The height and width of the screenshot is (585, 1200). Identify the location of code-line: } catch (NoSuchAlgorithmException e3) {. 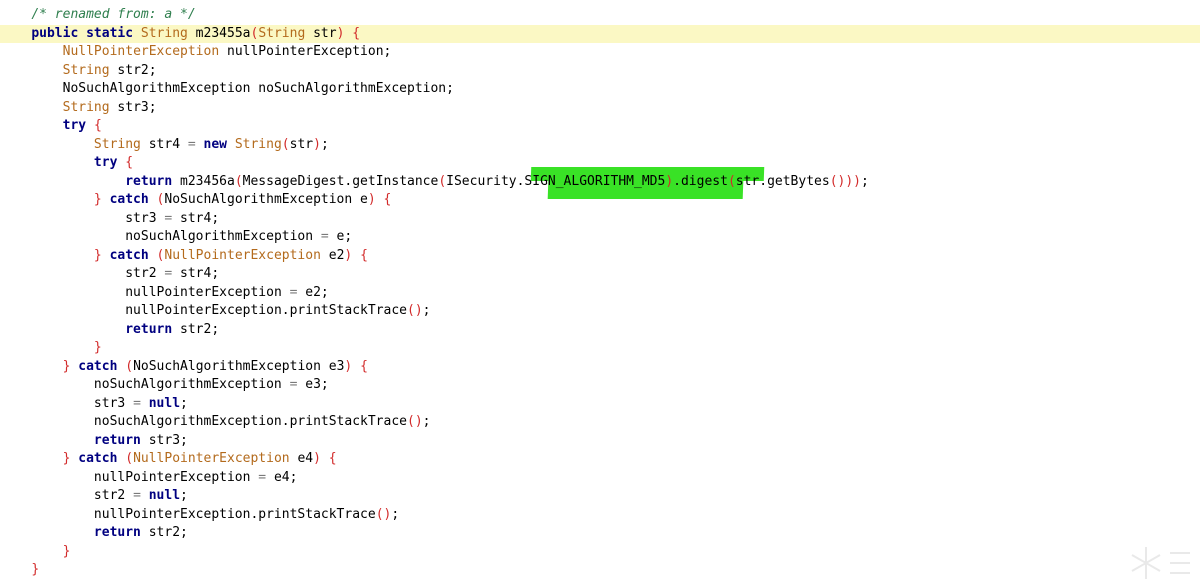
(600, 367).